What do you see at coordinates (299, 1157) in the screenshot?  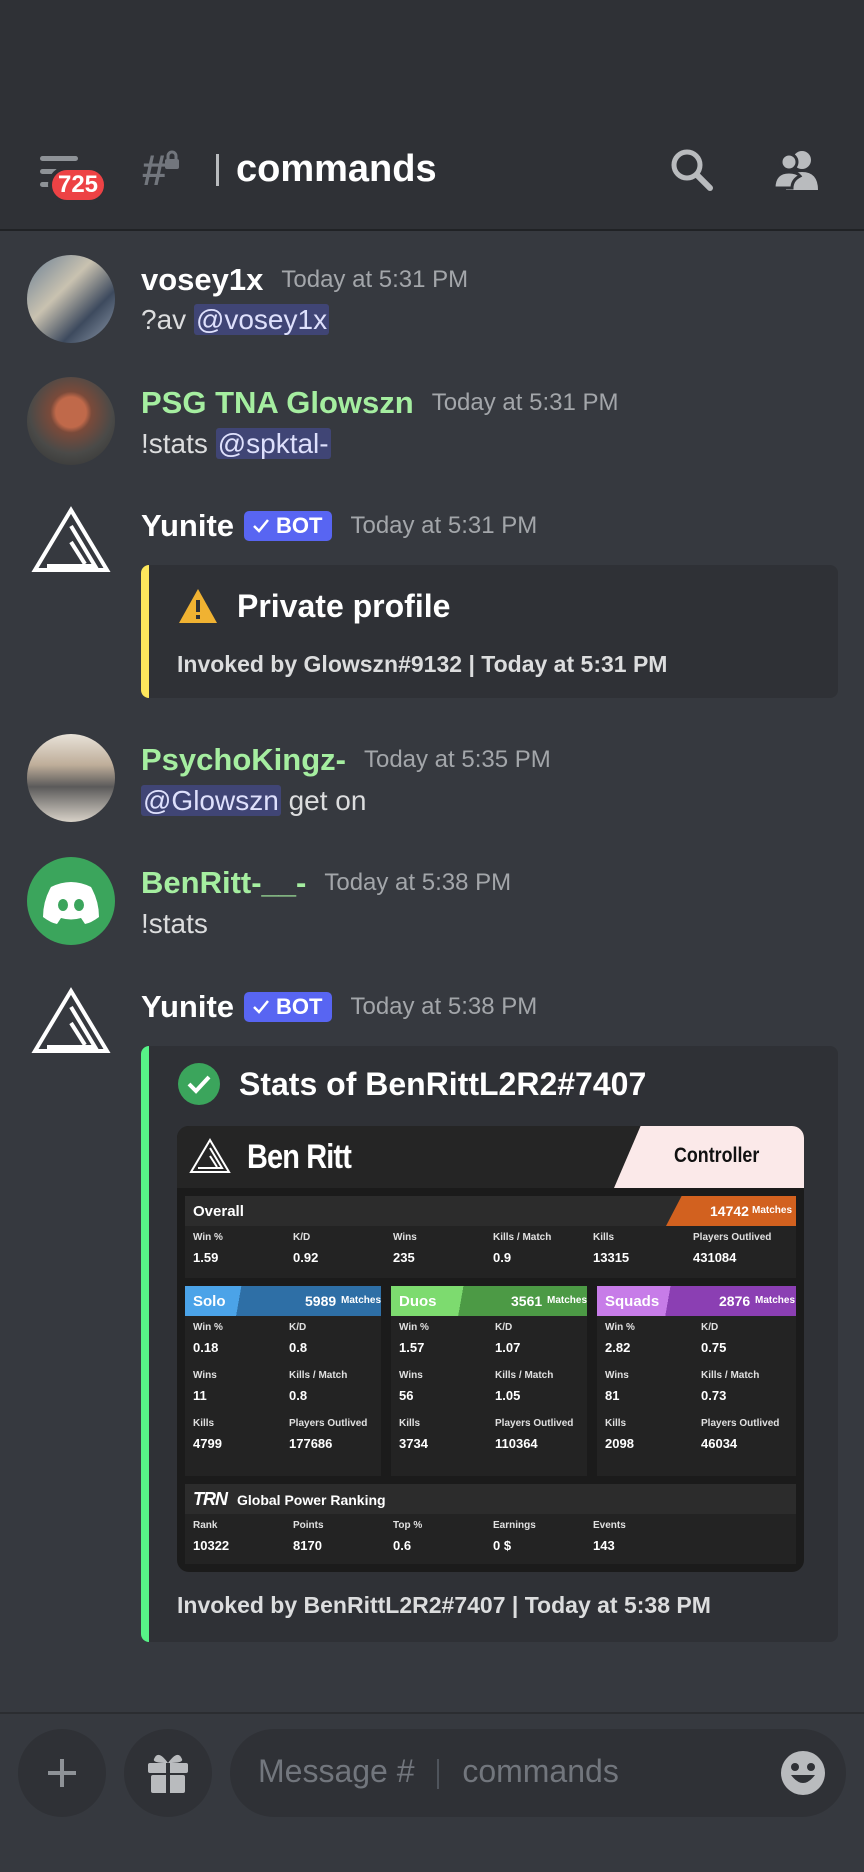 I see `player-name: Ben Ritt` at bounding box center [299, 1157].